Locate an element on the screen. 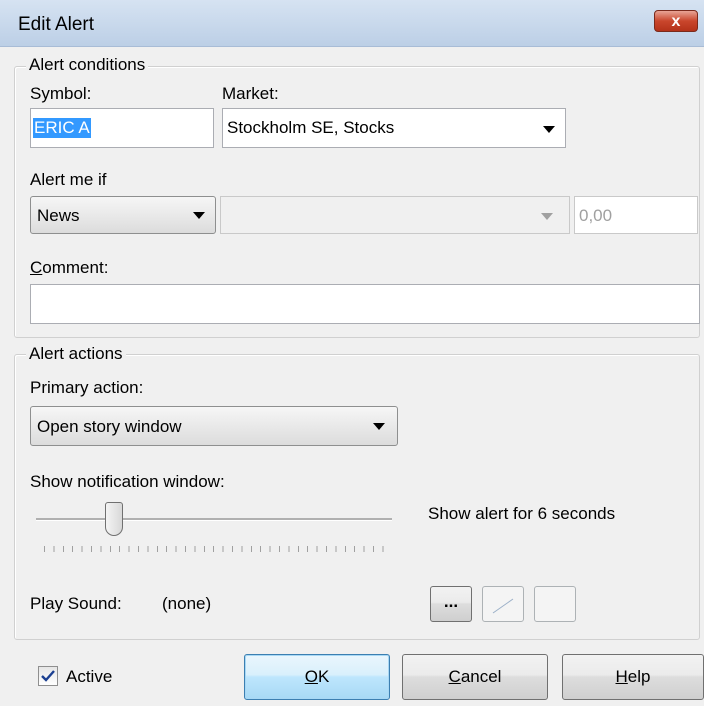 The width and height of the screenshot is (704, 706). stop-sound-button is located at coordinates (555, 604).